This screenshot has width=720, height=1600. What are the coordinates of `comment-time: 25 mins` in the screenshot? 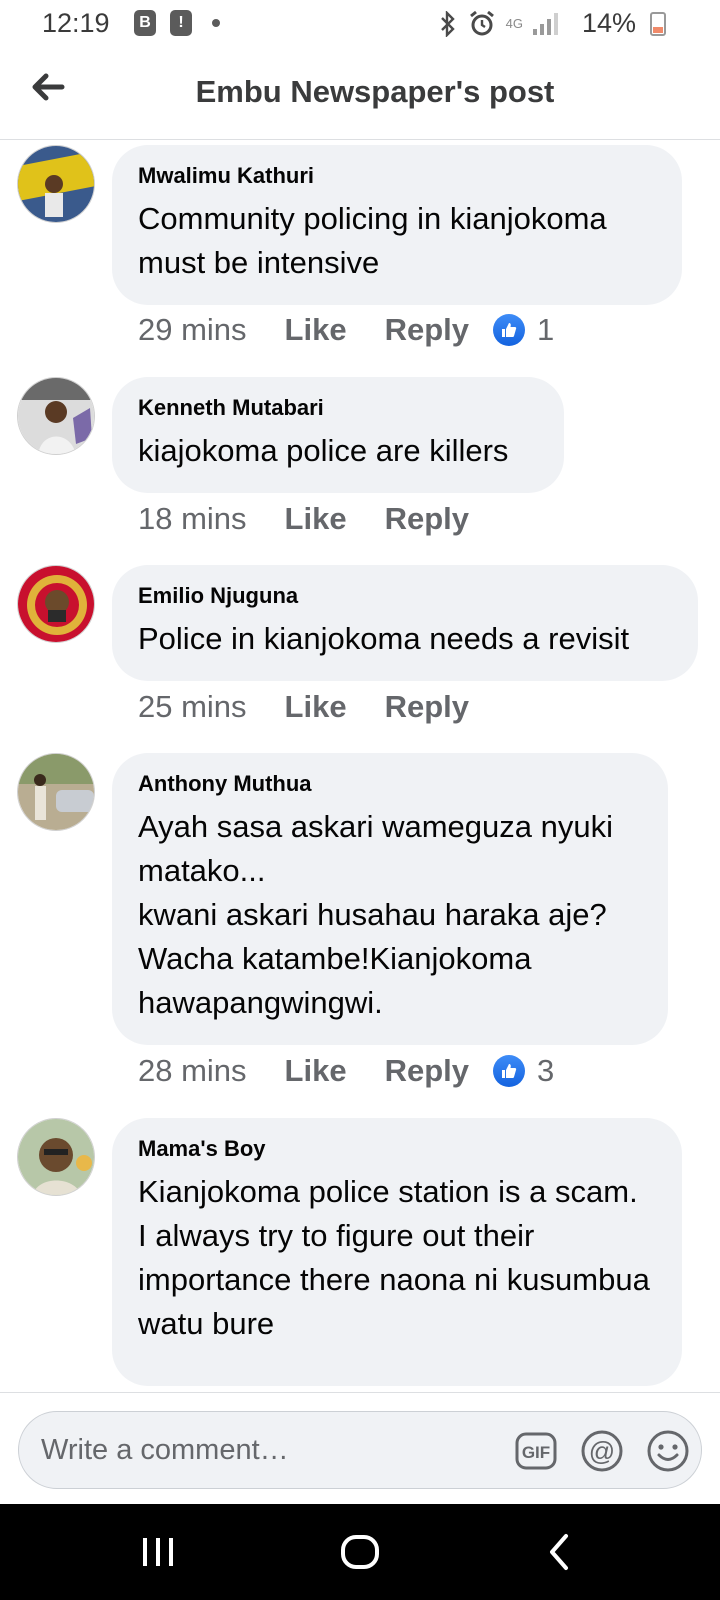 It's located at (192, 707).